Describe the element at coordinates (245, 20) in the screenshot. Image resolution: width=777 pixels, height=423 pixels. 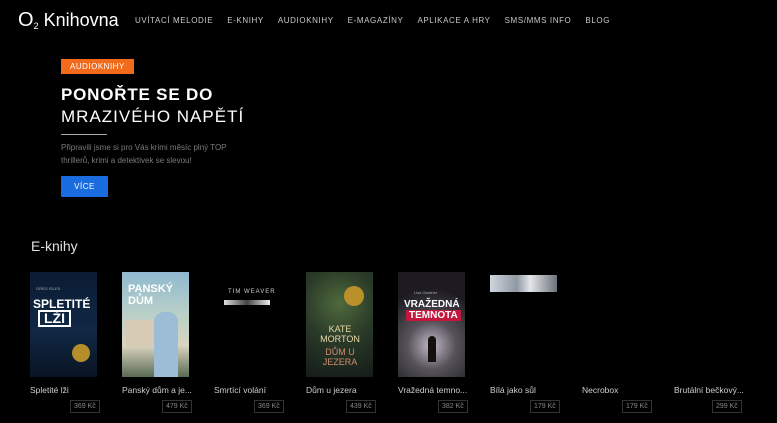
I see `nav-item-e-knihy: E-KNIHY` at that location.